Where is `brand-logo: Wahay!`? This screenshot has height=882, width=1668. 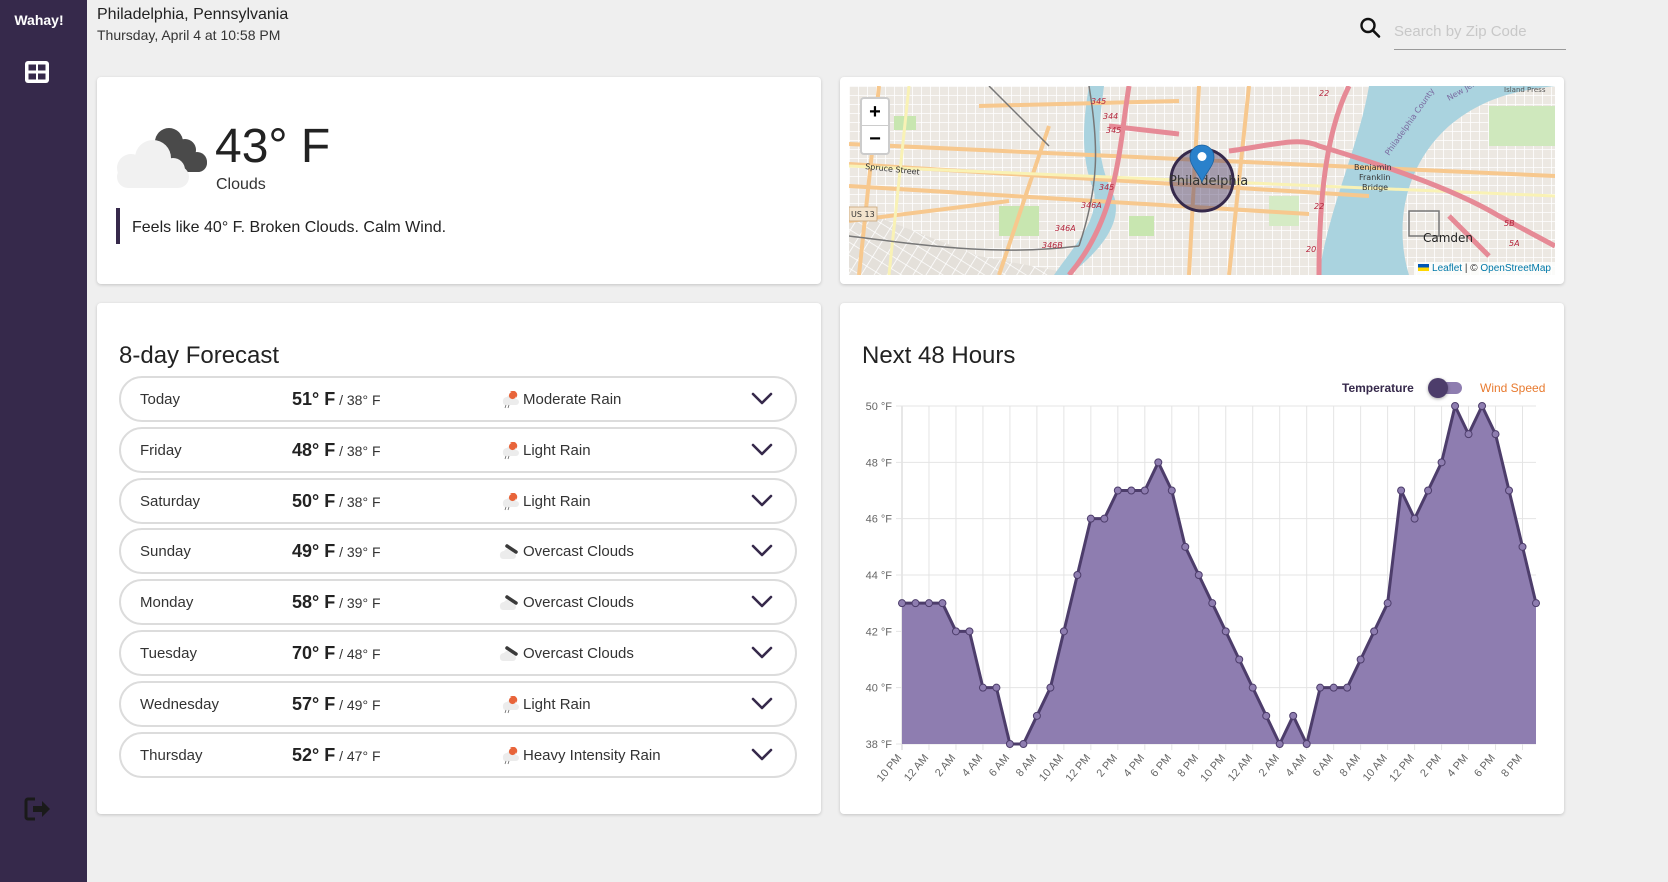 brand-logo: Wahay! is located at coordinates (39, 20).